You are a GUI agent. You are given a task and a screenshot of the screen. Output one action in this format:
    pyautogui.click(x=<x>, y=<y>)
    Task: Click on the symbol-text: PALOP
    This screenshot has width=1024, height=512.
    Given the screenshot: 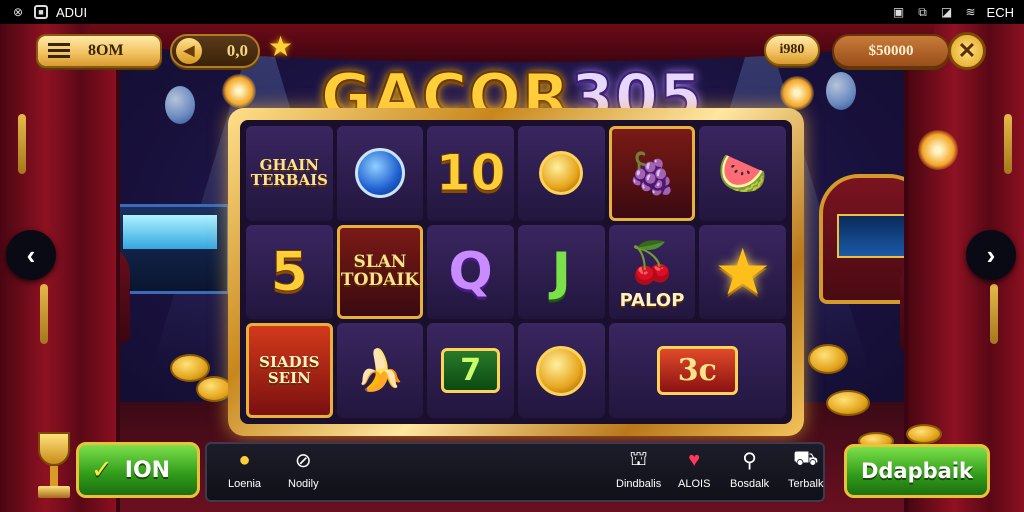 What is the action you would take?
    pyautogui.click(x=652, y=301)
    